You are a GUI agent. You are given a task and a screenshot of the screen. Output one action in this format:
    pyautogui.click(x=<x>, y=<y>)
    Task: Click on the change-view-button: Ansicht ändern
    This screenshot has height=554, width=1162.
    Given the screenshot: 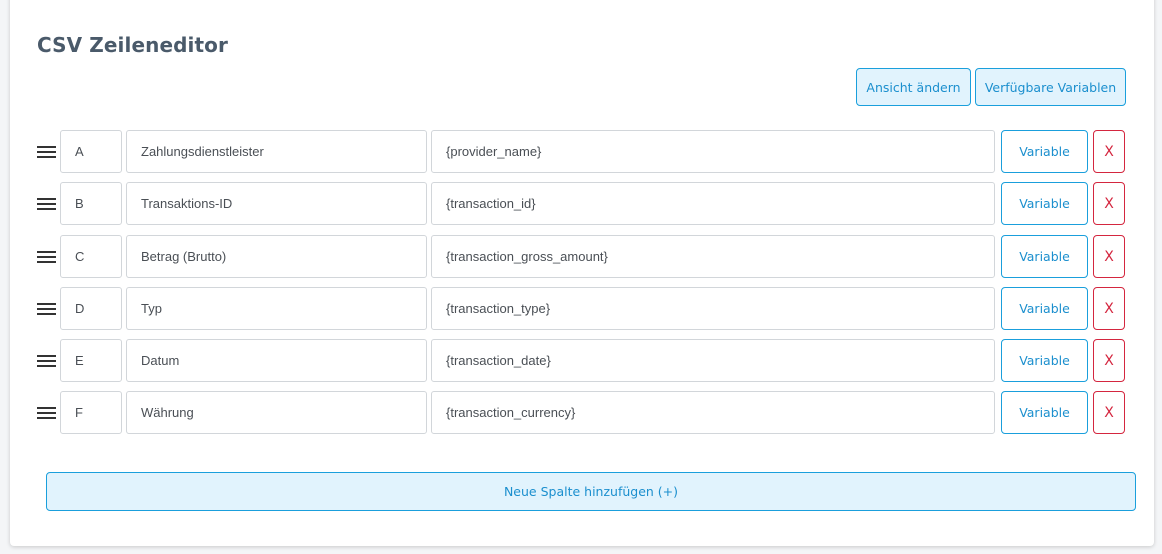 What is the action you would take?
    pyautogui.click(x=913, y=87)
    